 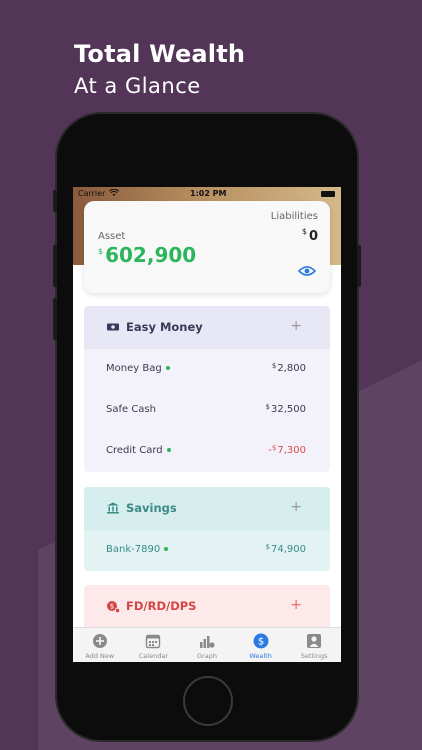 What do you see at coordinates (164, 327) in the screenshot?
I see `easy-money-title: Easy Money` at bounding box center [164, 327].